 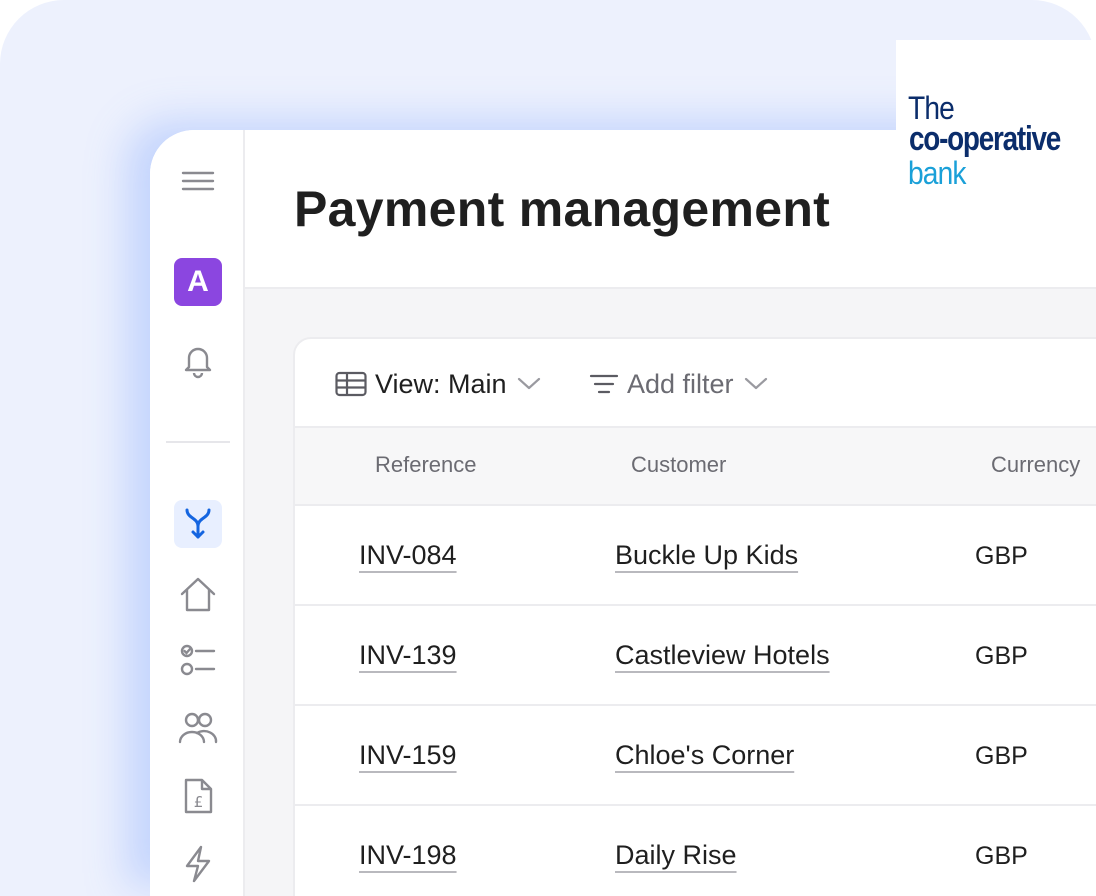 I want to click on table-row: INV-084 Buckle Up Kids GBP, so click(x=695, y=556).